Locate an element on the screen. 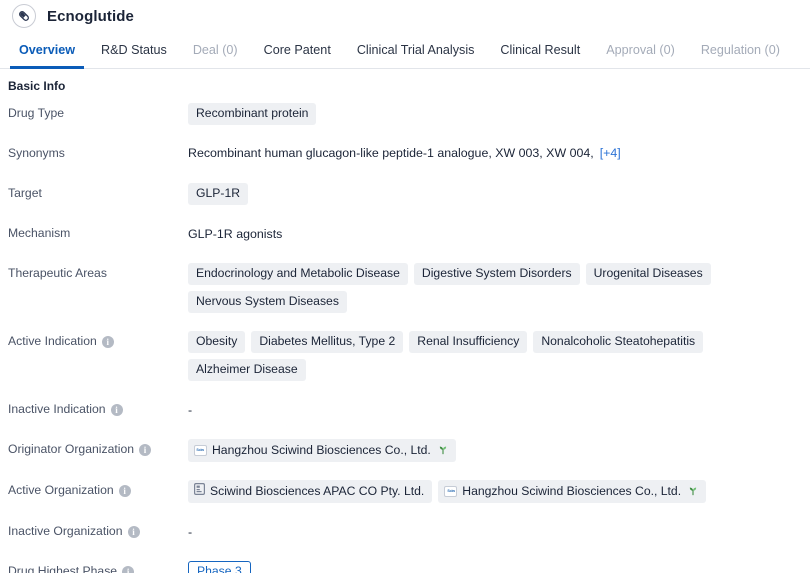  label-text: Target is located at coordinates (25, 193).